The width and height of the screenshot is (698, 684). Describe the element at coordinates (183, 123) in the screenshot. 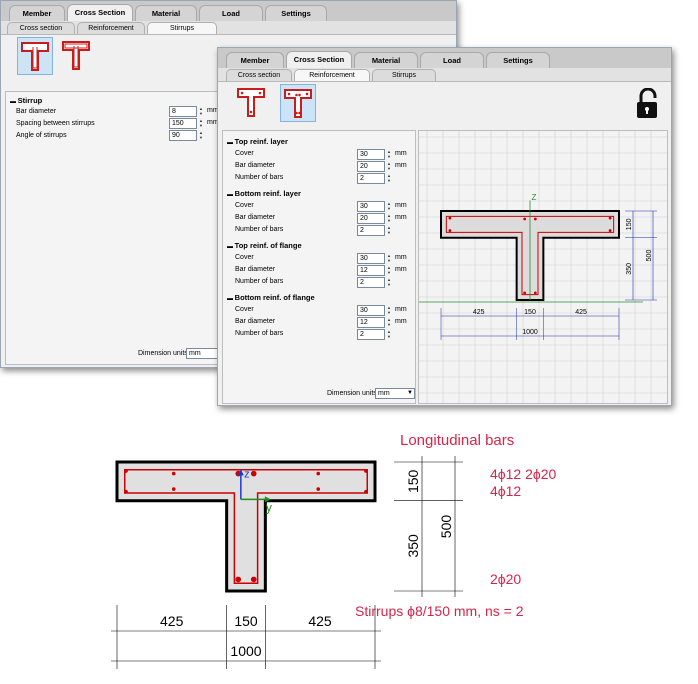

I see `stirrup-spacing-input: 150` at that location.